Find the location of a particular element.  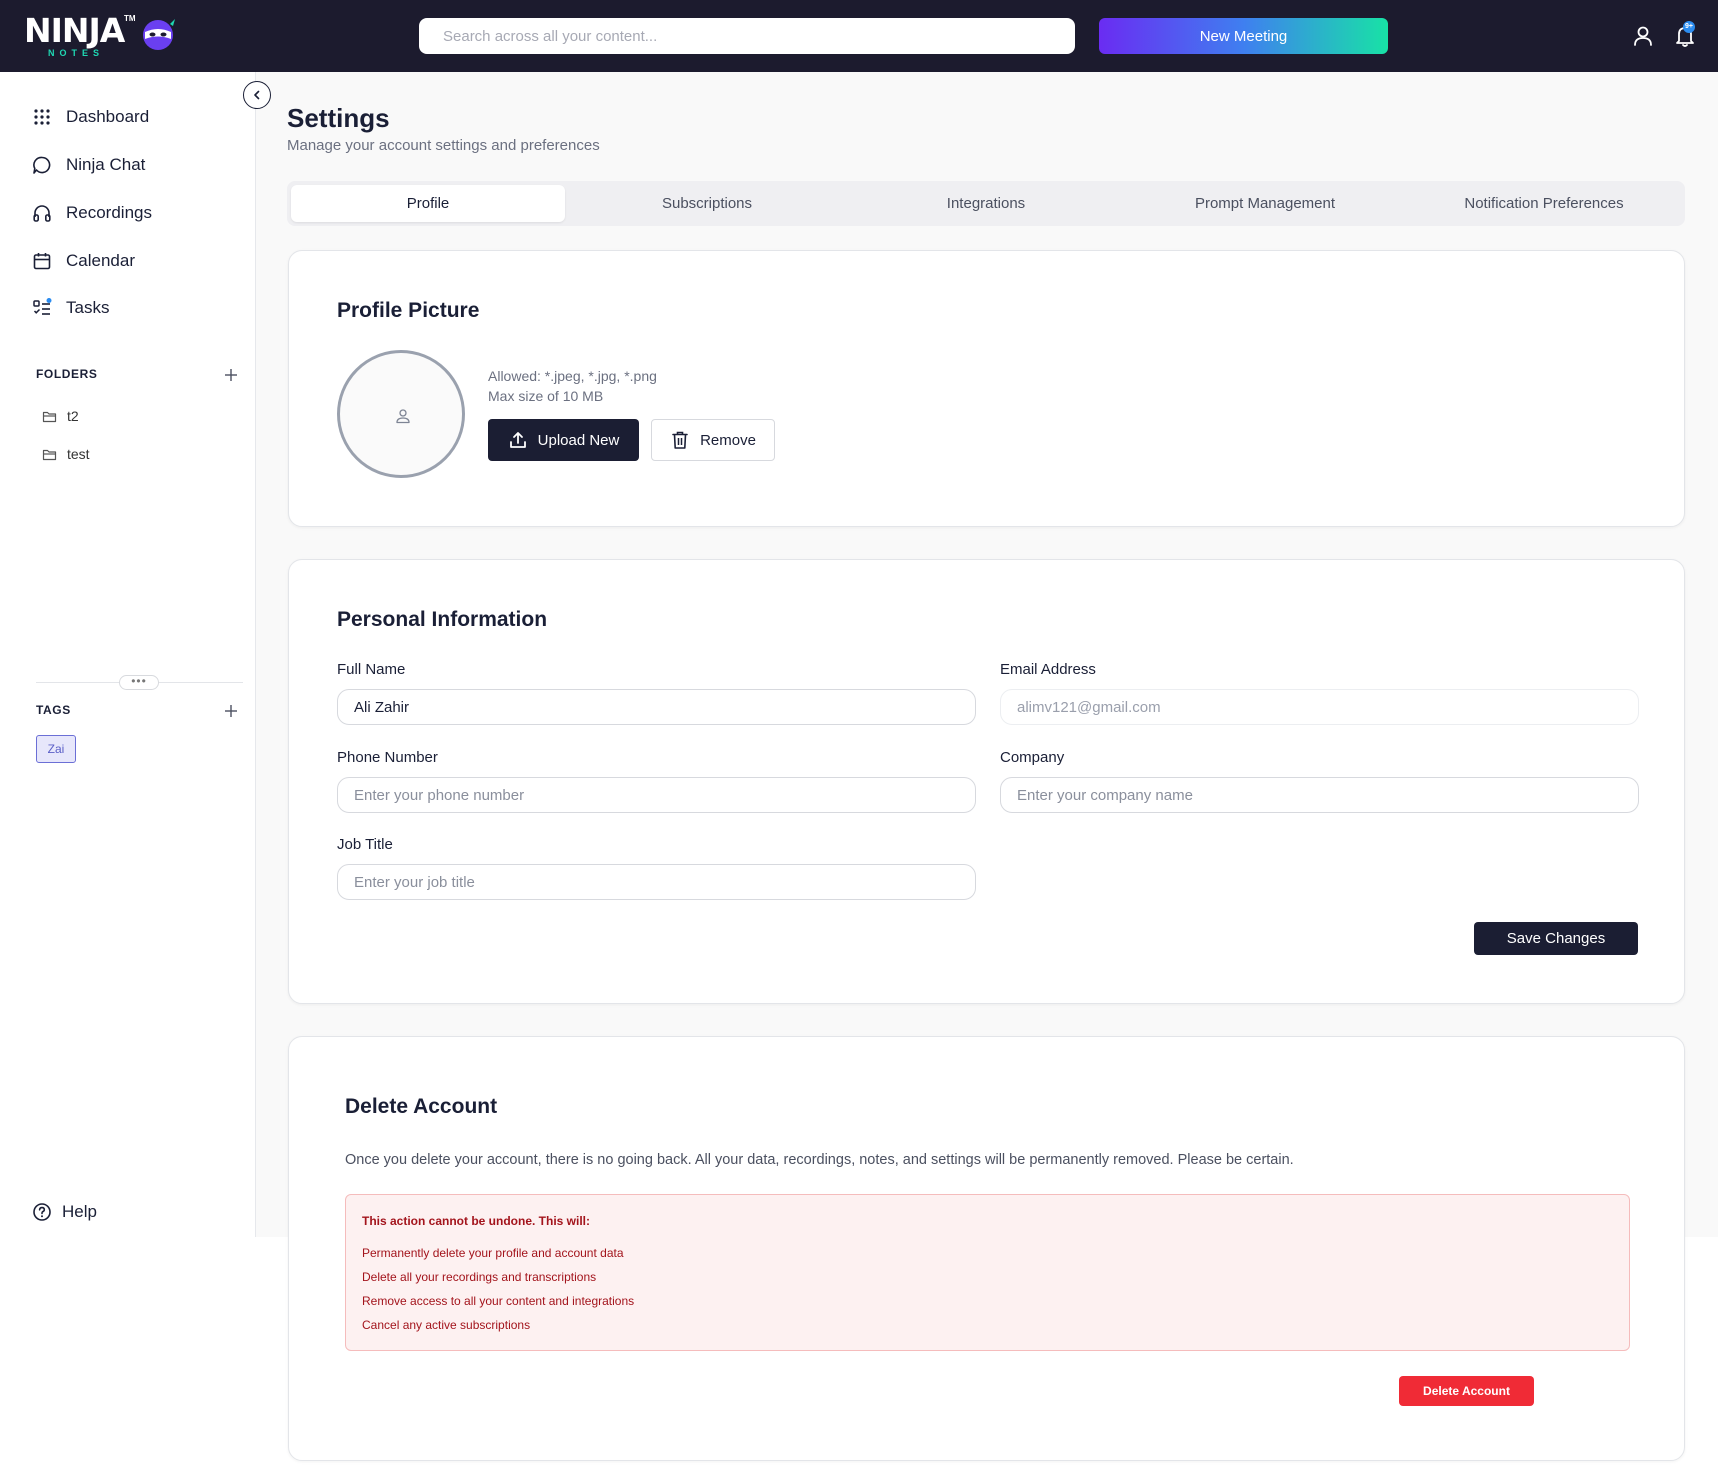

delete-account-button: Delete Account is located at coordinates (1466, 1391).